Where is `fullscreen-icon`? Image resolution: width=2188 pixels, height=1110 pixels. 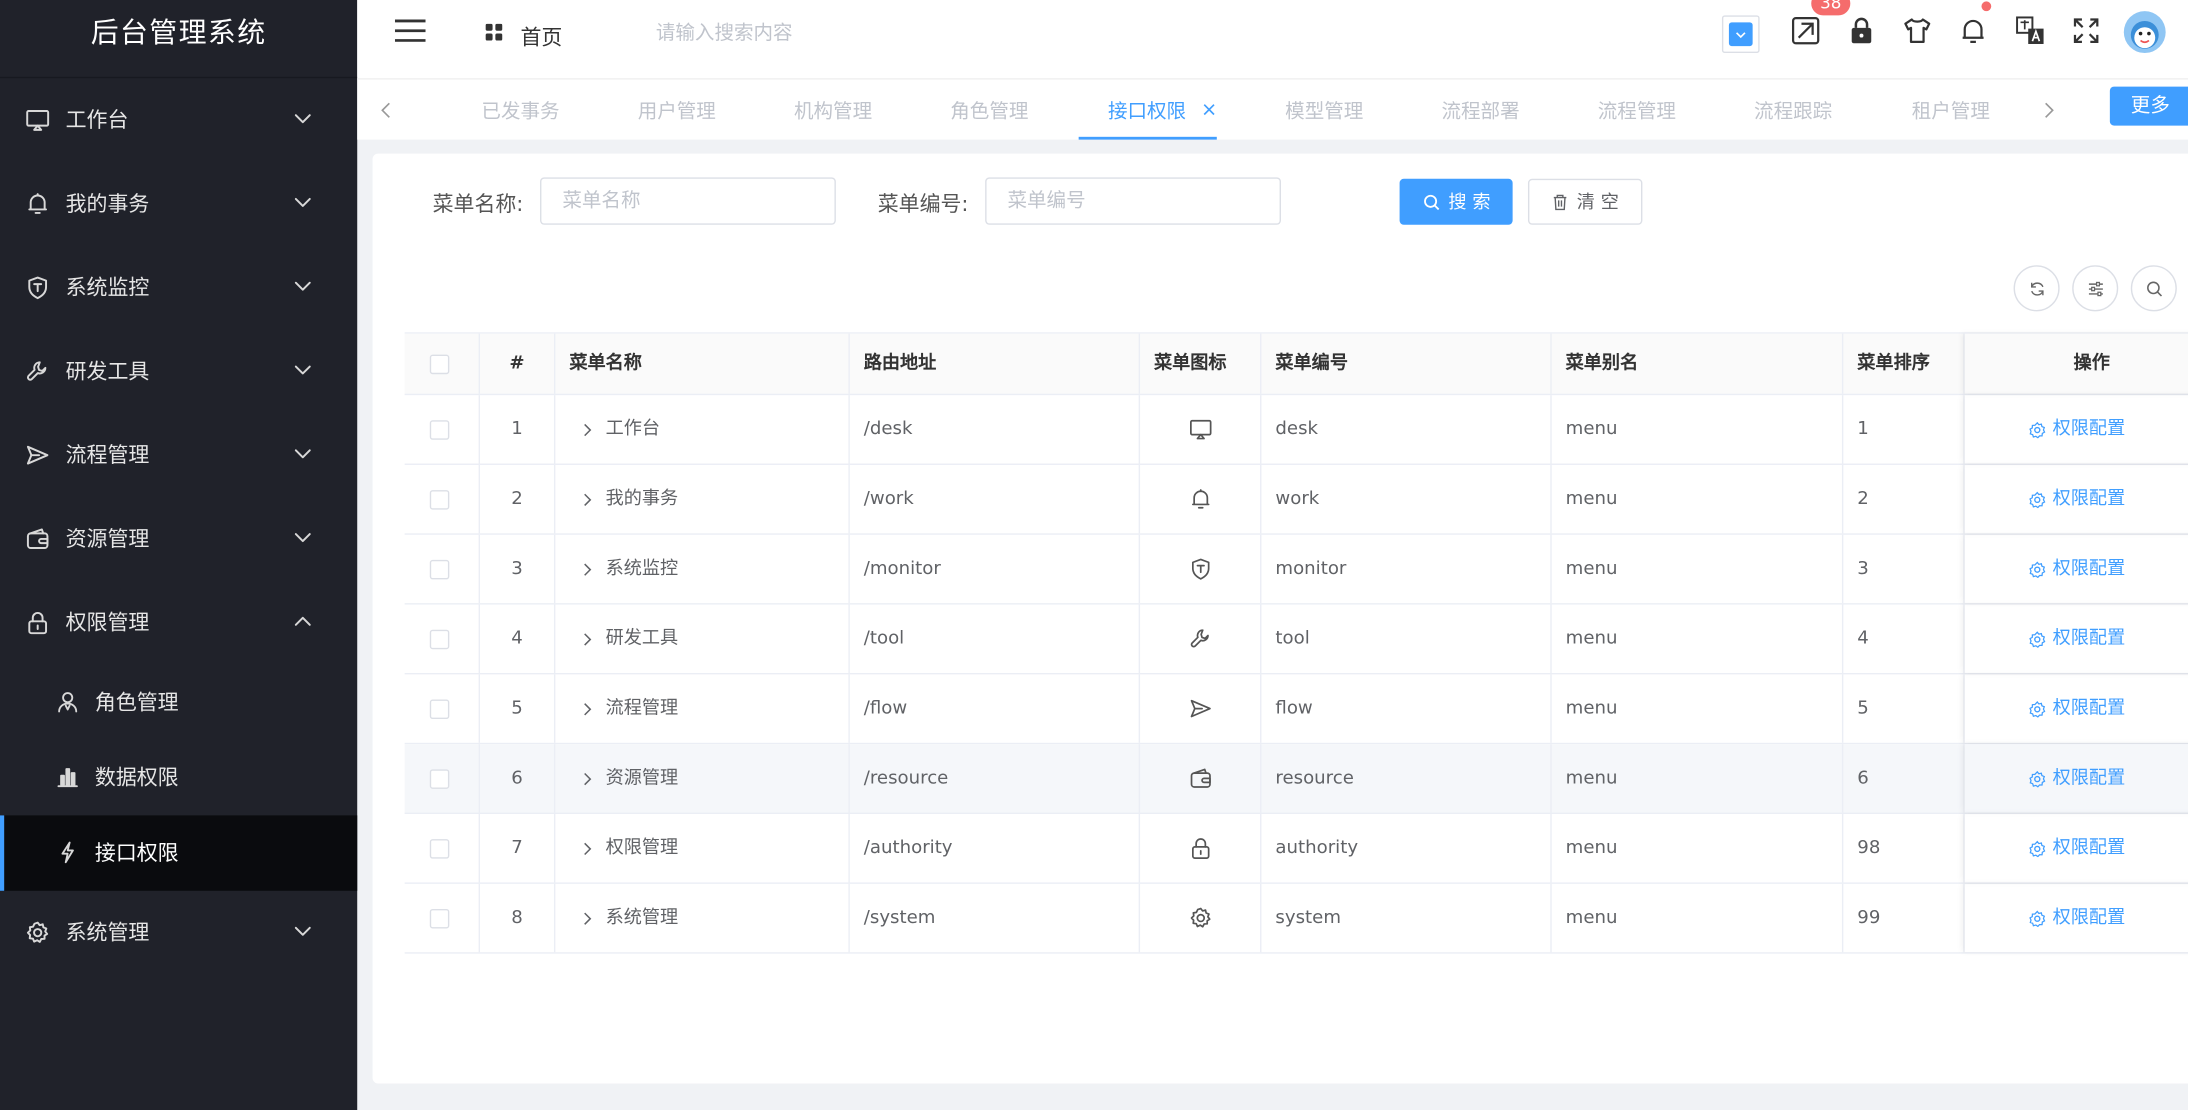 fullscreen-icon is located at coordinates (2086, 30).